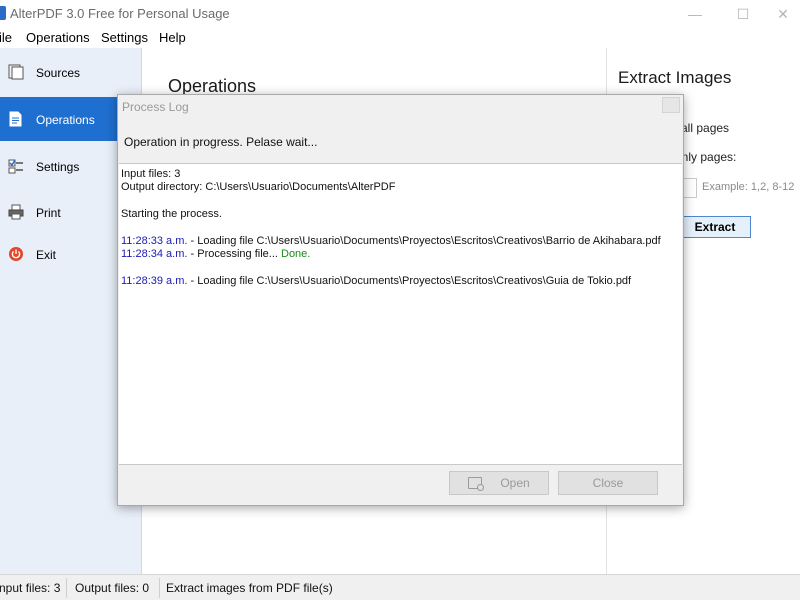  Describe the element at coordinates (65, 120) in the screenshot. I see `sidebar-item-label: Operations` at that location.